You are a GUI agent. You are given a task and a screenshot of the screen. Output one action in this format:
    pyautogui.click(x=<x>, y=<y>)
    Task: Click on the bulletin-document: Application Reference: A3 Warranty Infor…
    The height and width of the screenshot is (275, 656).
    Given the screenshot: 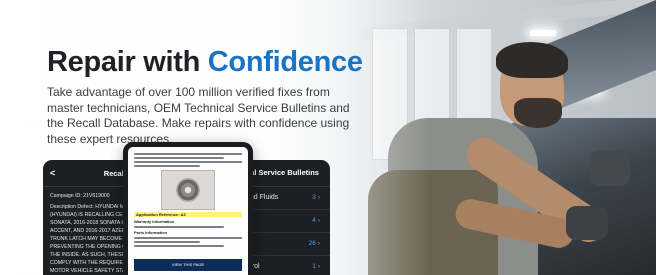 What is the action you would take?
    pyautogui.click(x=188, y=211)
    